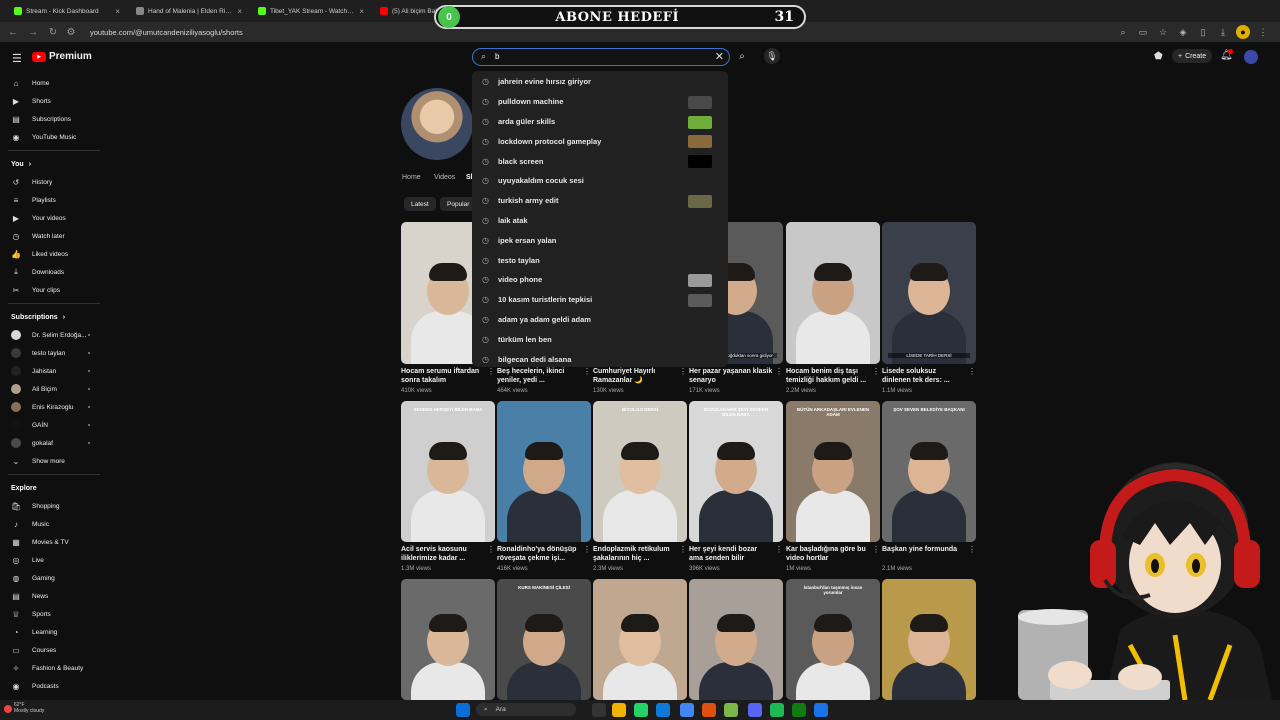 The height and width of the screenshot is (720, 1280). I want to click on short-title: Her pazar yaşanan klasik senaryo, so click(731, 376).